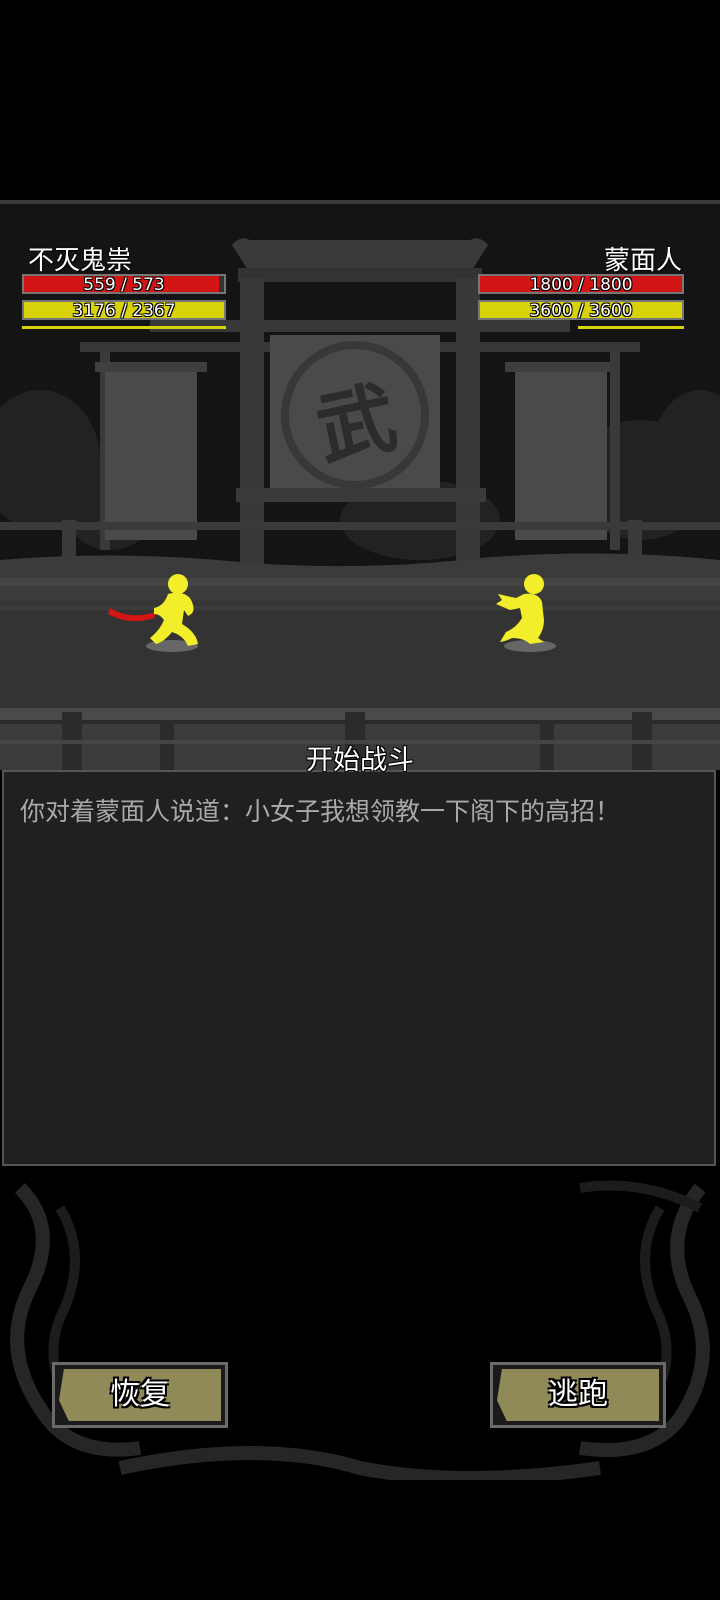 The image size is (720, 1600). I want to click on player-mp-bar: 3176 / 2367, so click(124, 310).